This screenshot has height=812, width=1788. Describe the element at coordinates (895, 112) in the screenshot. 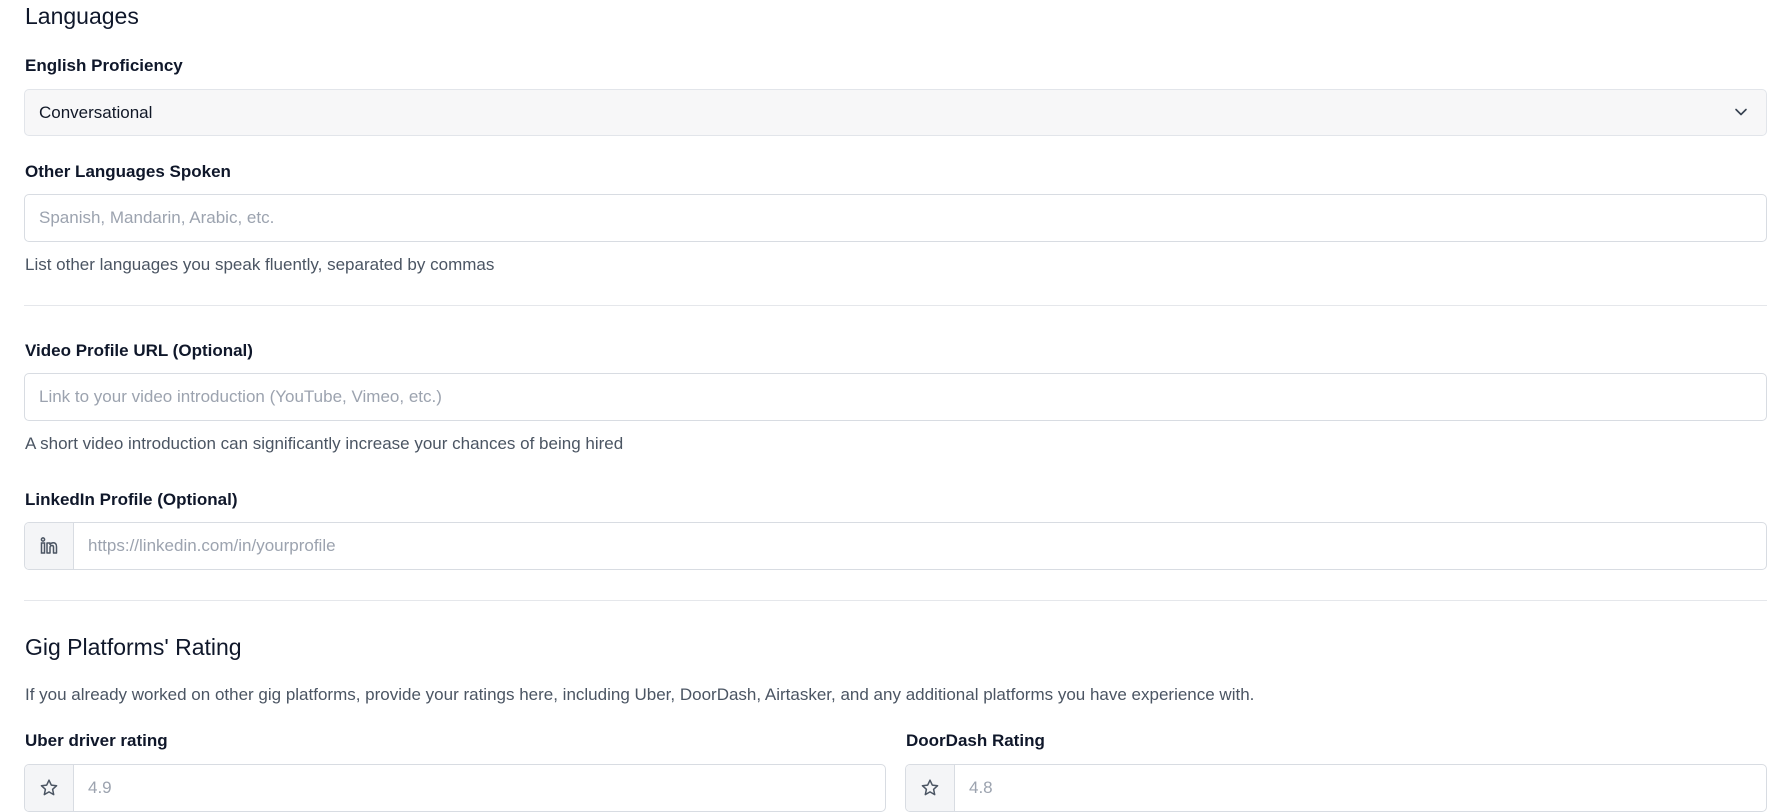

I see `english-proficiency-select: Conversational` at that location.